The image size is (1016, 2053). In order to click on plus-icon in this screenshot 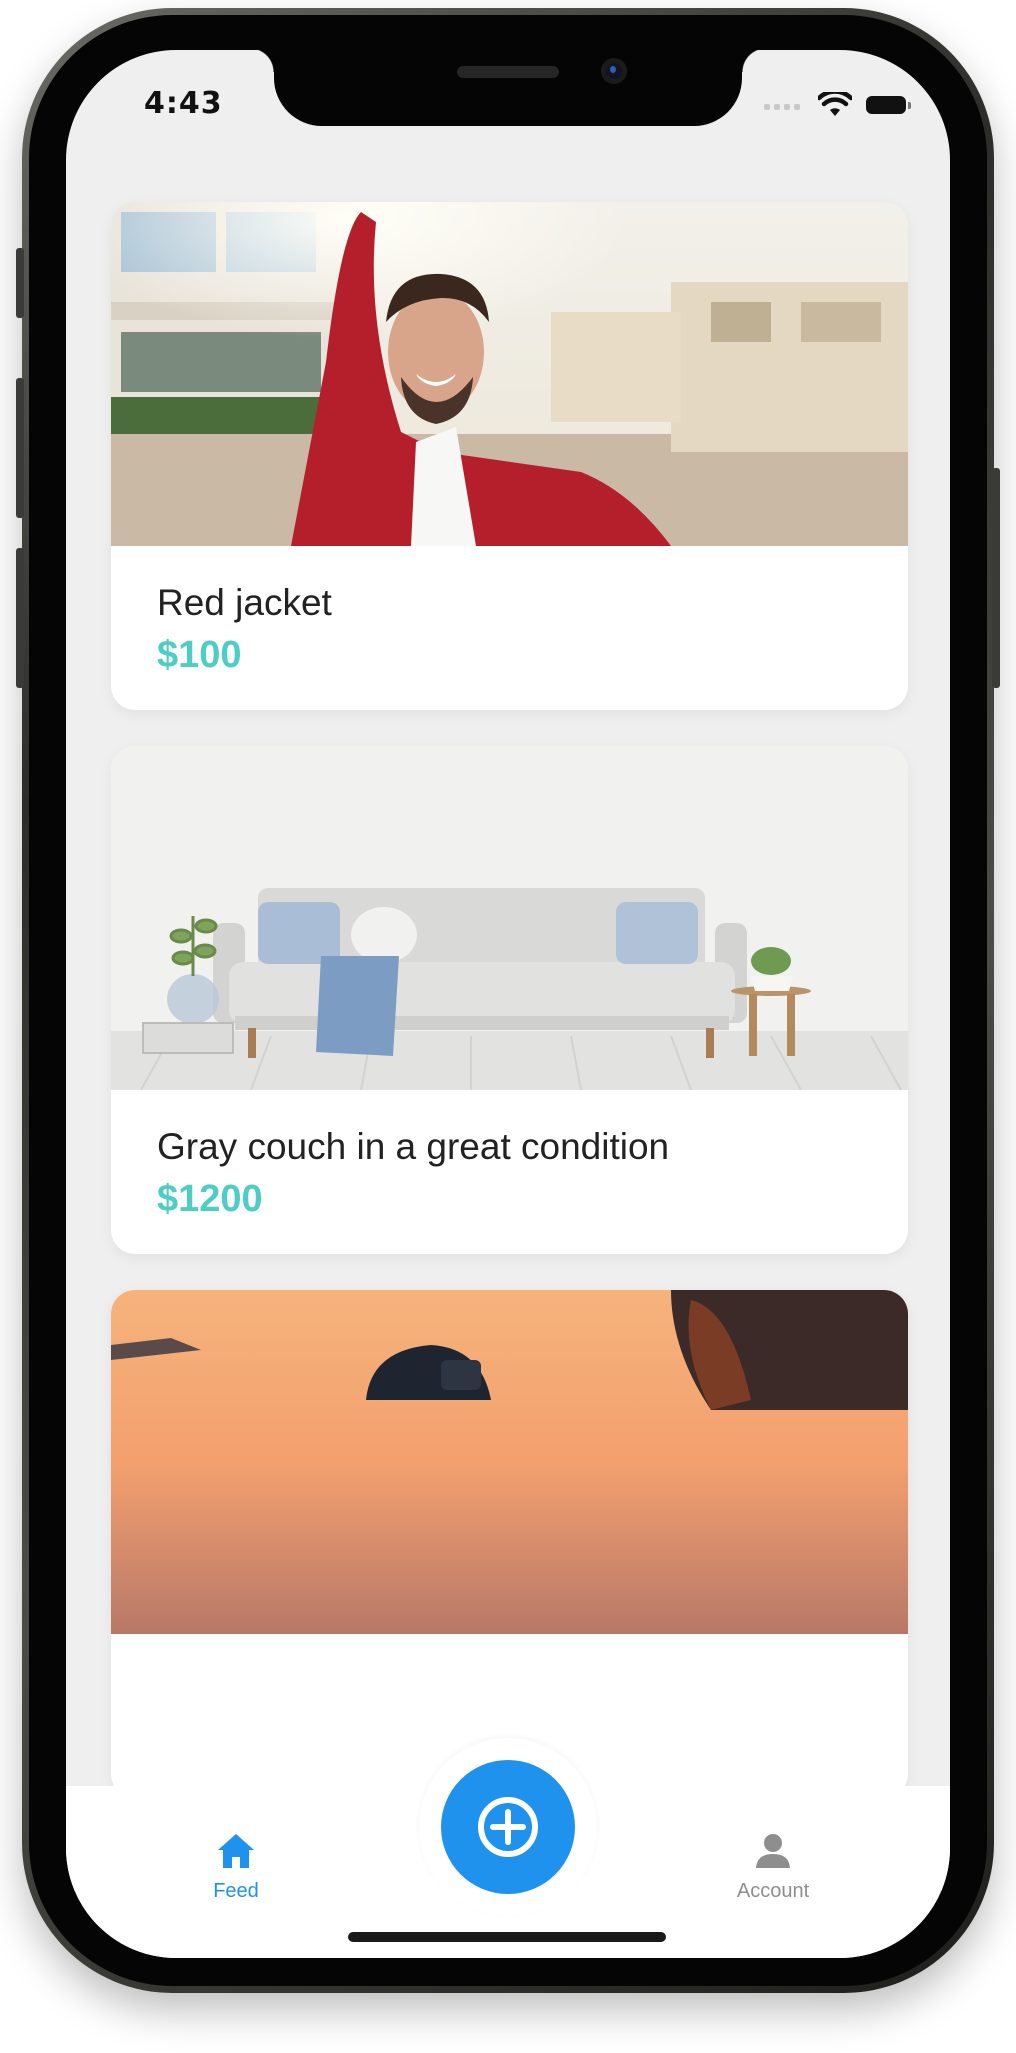, I will do `click(508, 1827)`.